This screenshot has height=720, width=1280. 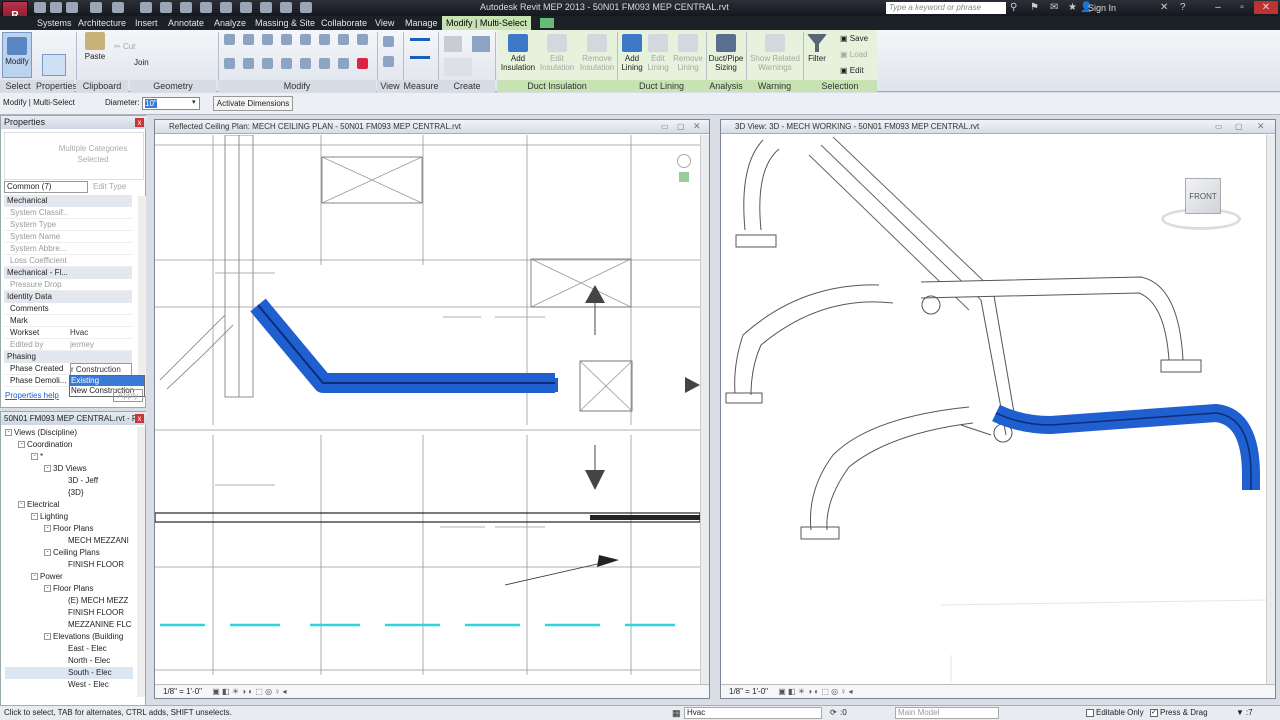 I want to click on tab-collaborate: Collaborate, so click(x=344, y=23).